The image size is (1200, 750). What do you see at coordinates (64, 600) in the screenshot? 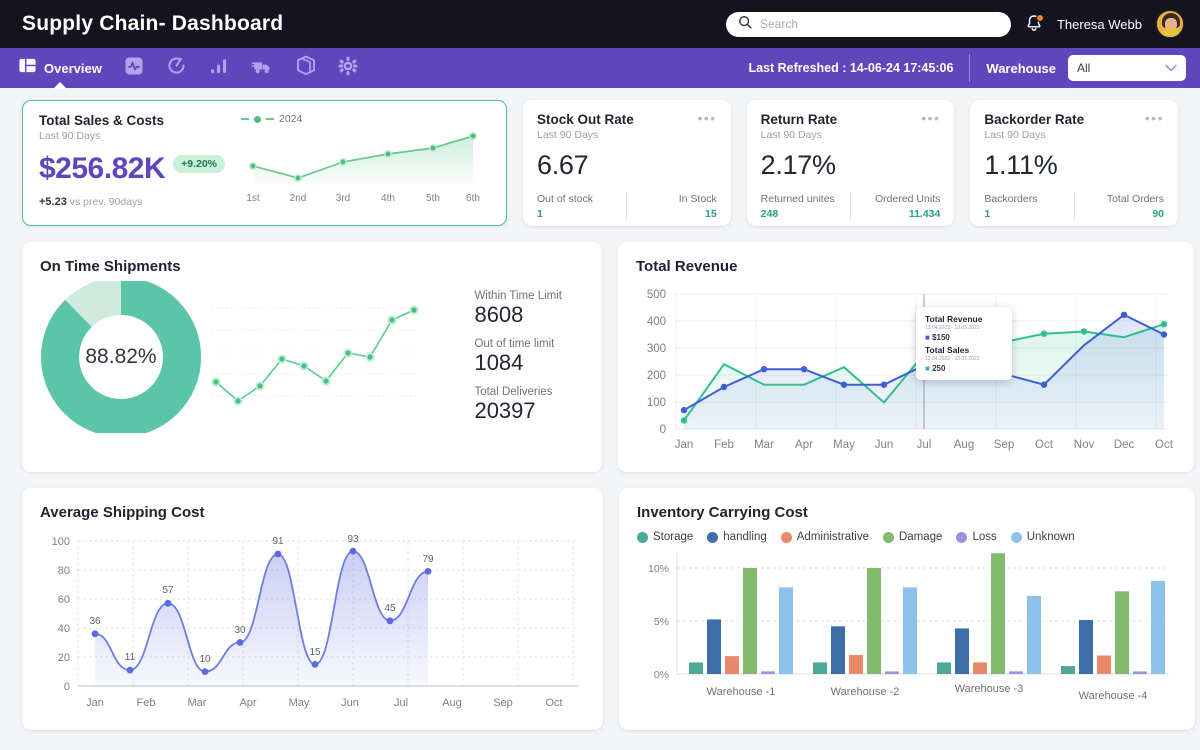
I see `svg-text: 60` at bounding box center [64, 600].